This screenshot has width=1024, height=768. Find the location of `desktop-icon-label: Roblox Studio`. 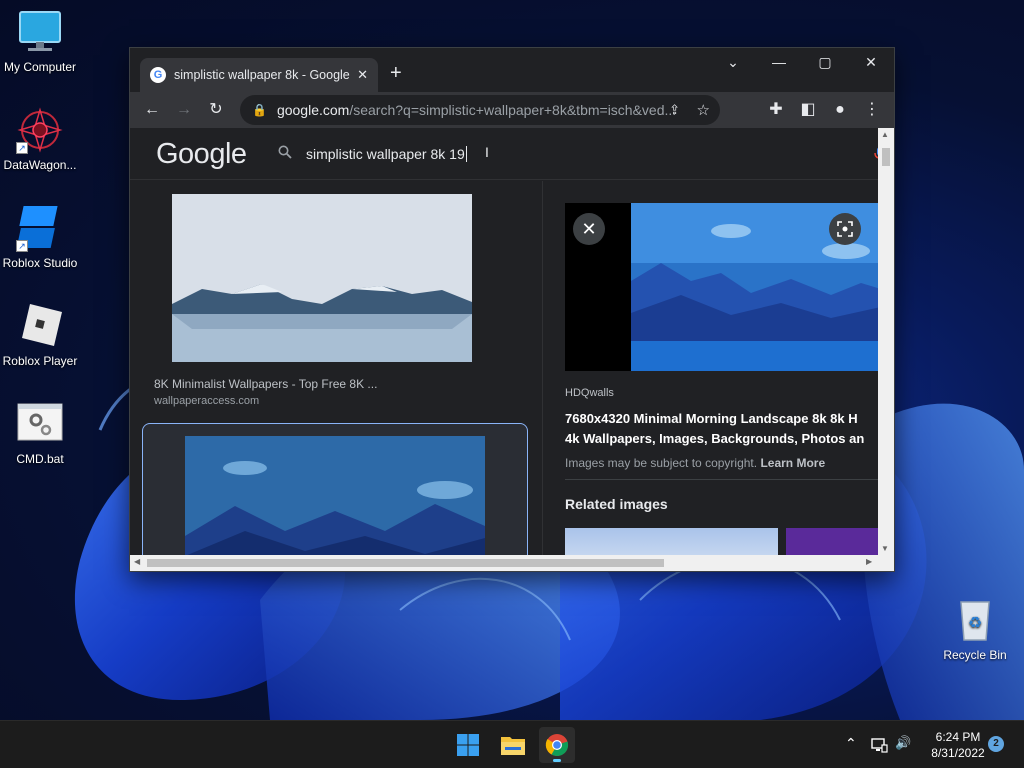

desktop-icon-label: Roblox Studio is located at coordinates (40, 263).